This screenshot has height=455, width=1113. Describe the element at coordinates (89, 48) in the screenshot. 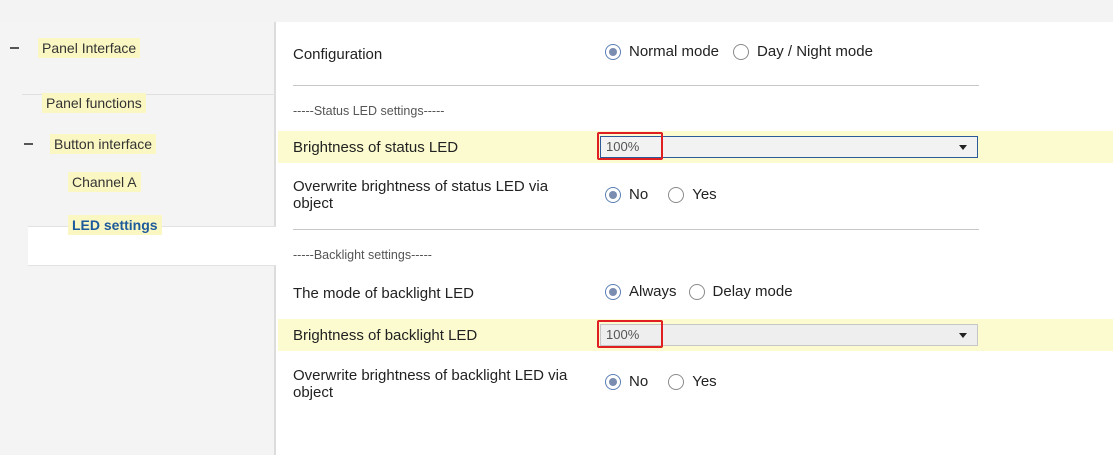

I see `sidebar-item-label: Panel Interface` at that location.